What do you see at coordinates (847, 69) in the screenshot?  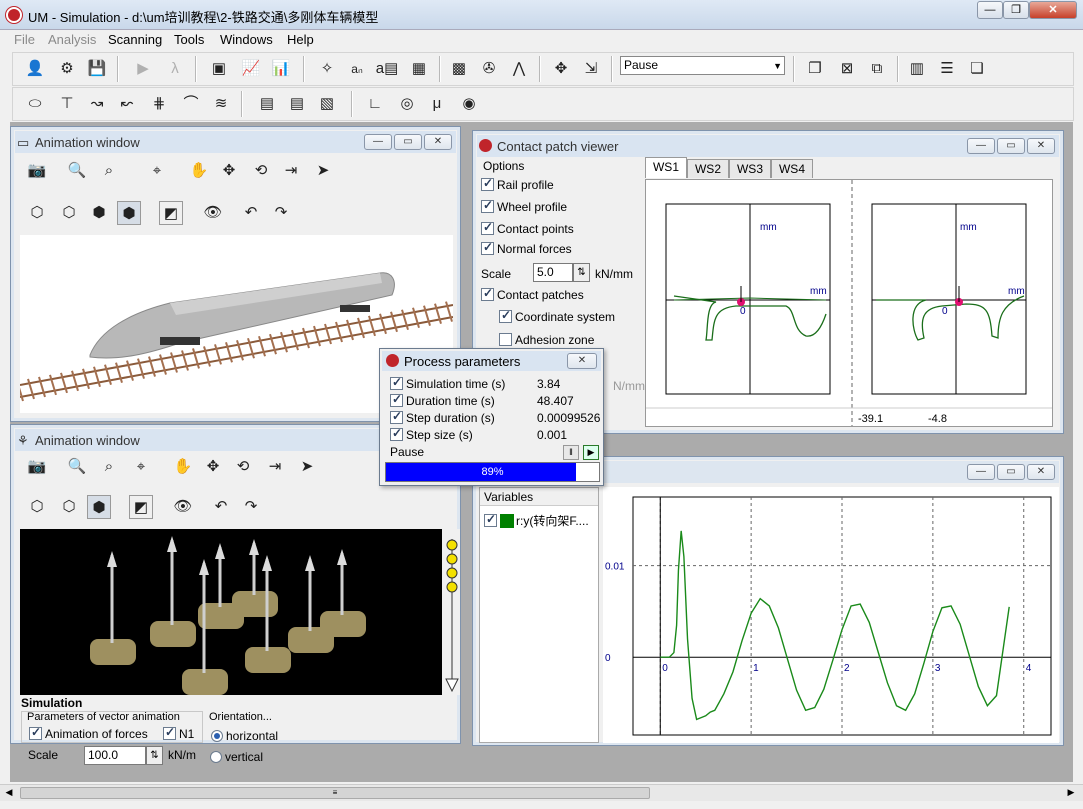 I see `close-windows-icon: ⊠` at bounding box center [847, 69].